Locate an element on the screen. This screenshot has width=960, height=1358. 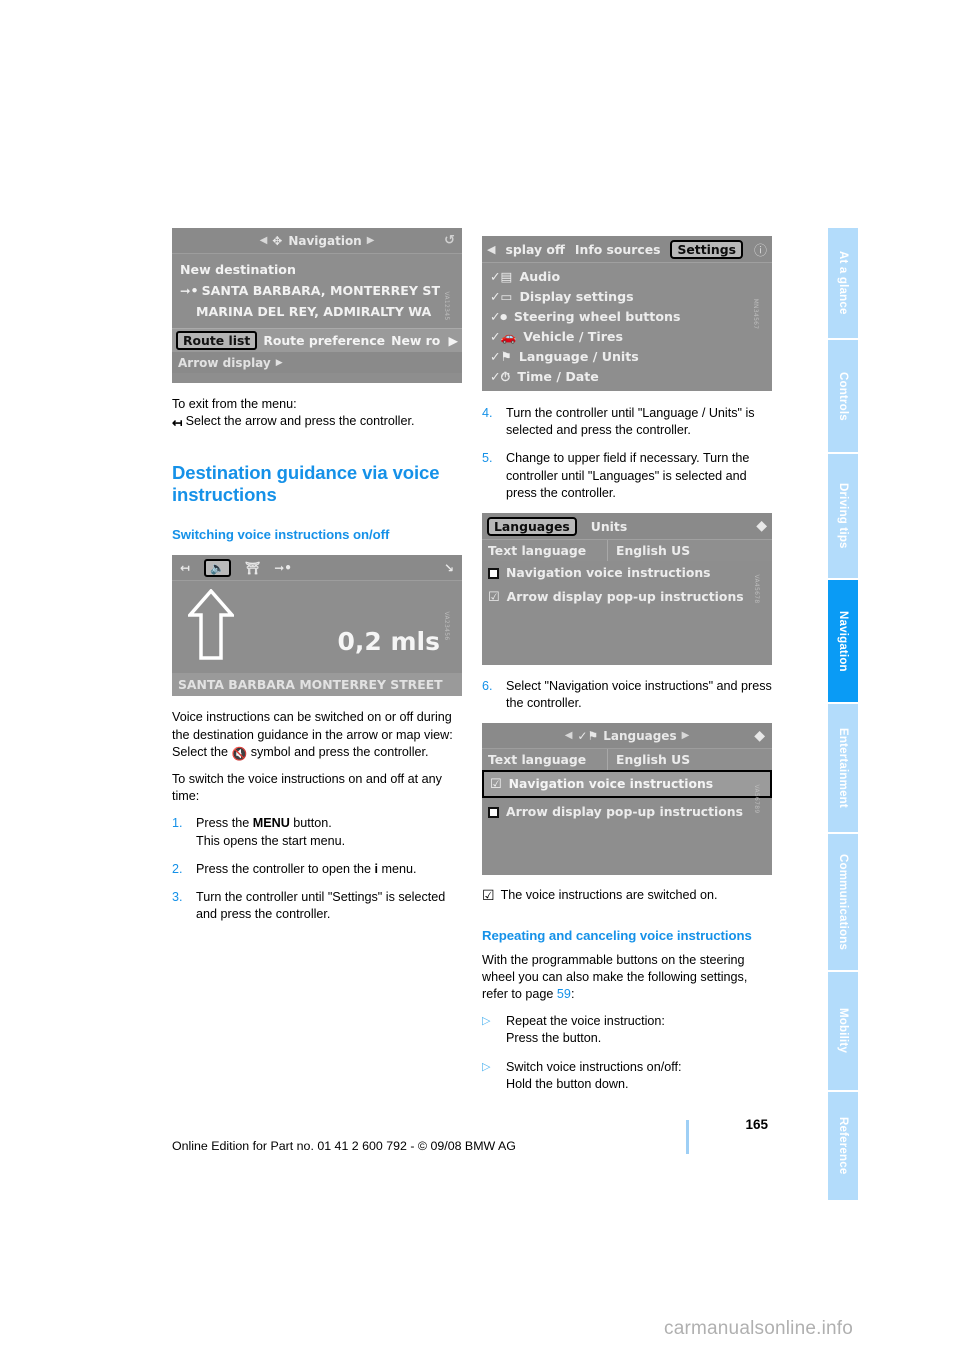
languages-tabbar: Languages Units ◆ is located at coordinates (627, 527).